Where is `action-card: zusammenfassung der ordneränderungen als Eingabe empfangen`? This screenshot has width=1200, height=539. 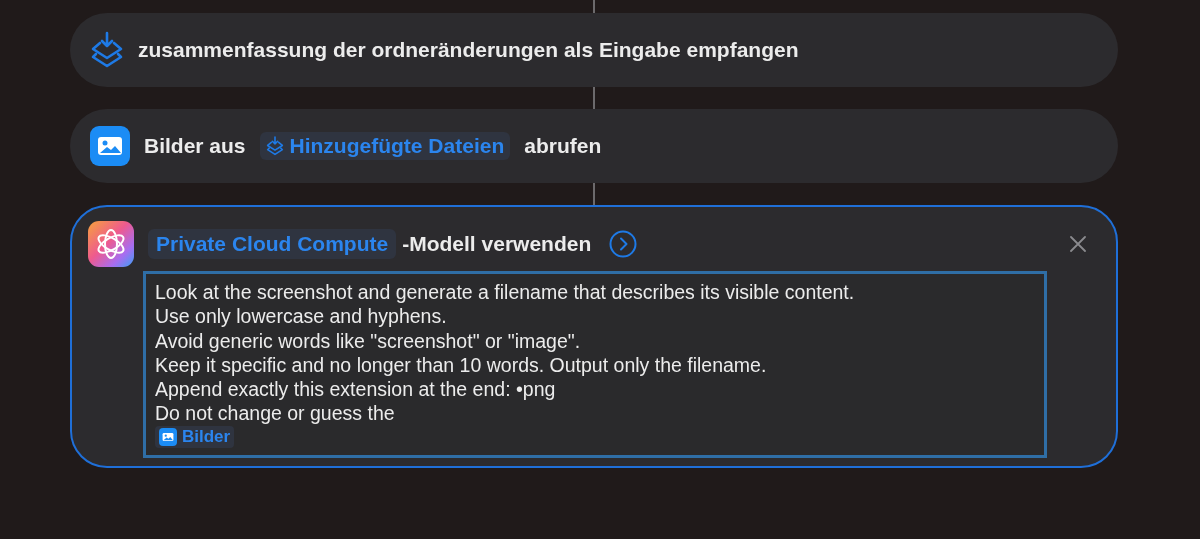 action-card: zusammenfassung der ordneränderungen als Eingabe empfangen is located at coordinates (594, 50).